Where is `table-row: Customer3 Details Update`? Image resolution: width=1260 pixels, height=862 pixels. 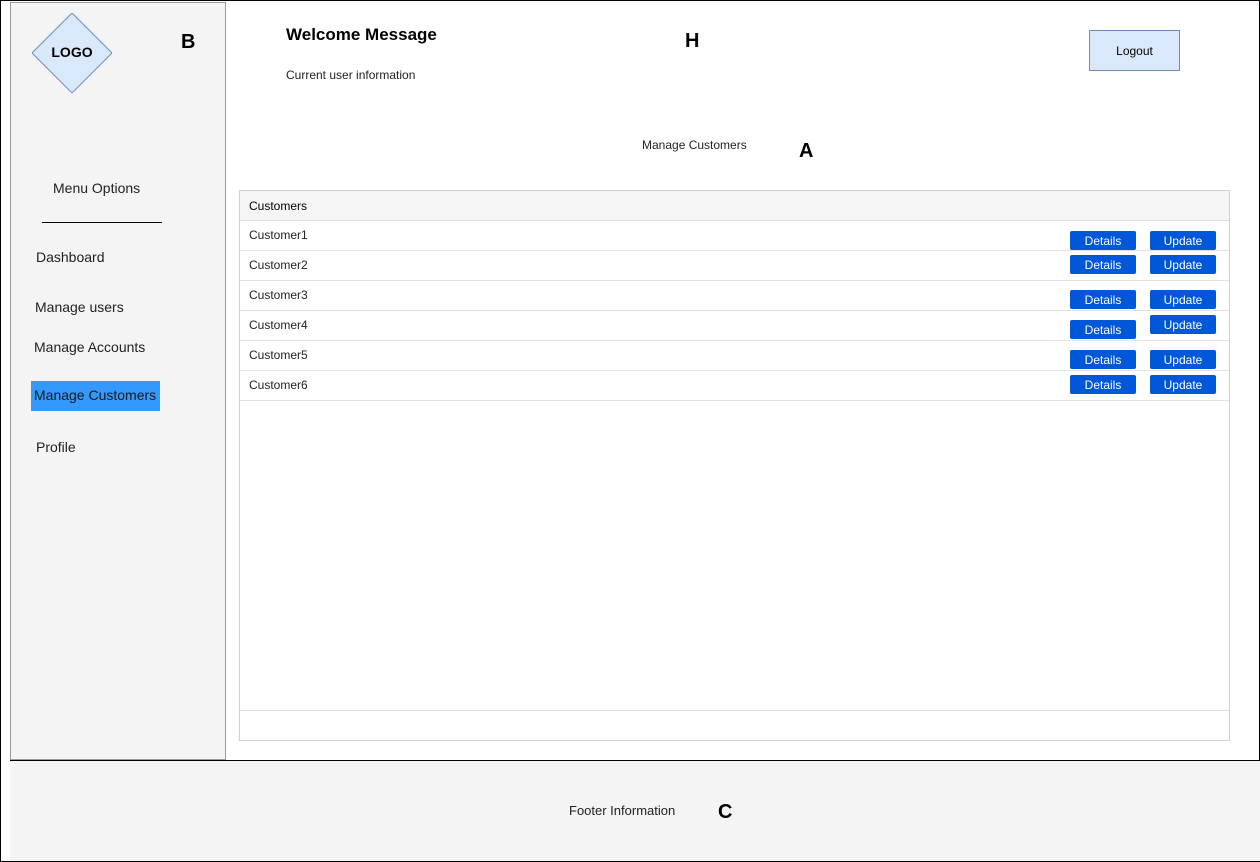
table-row: Customer3 Details Update is located at coordinates (734, 296).